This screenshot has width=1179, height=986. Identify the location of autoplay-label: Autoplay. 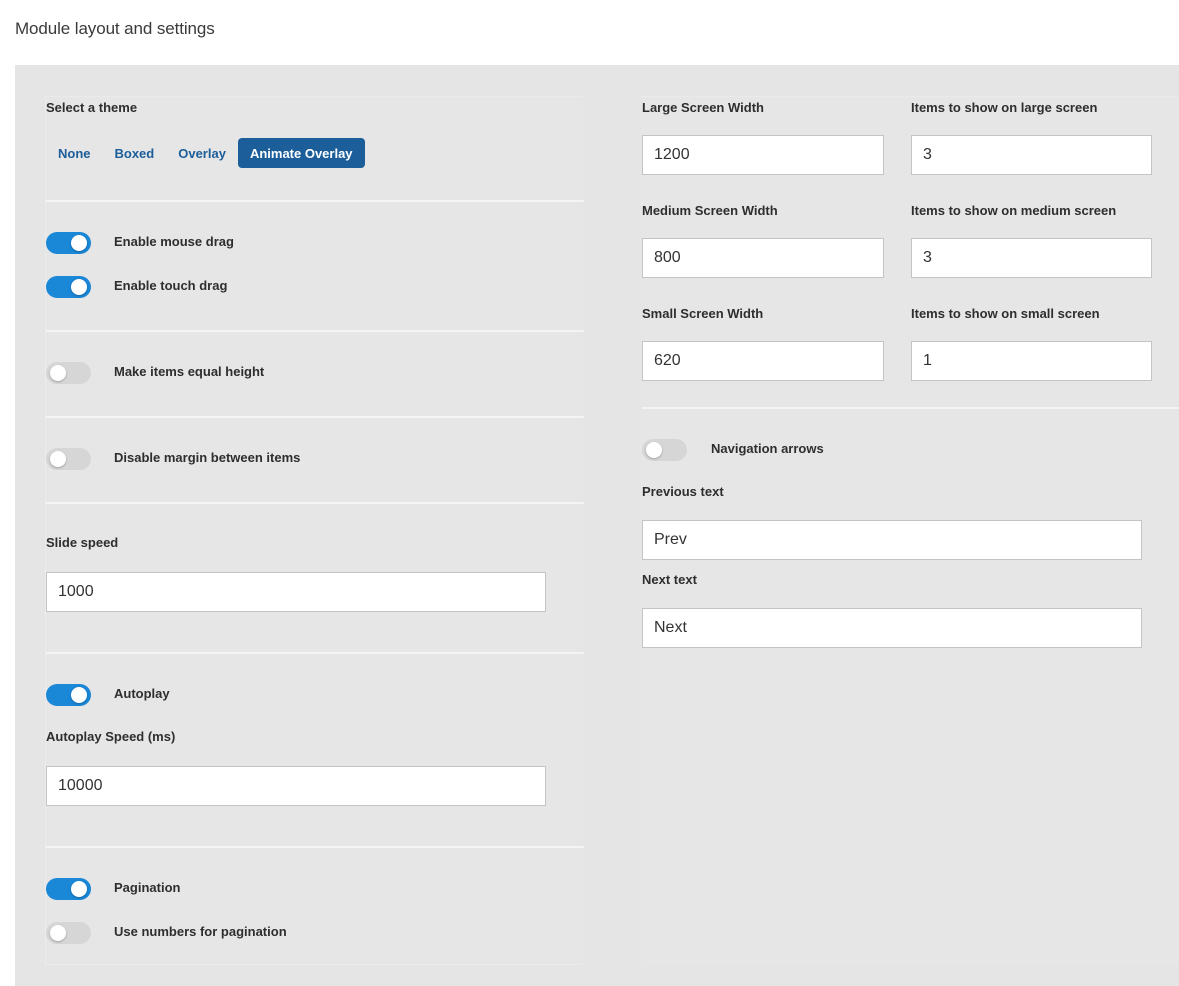
(142, 693).